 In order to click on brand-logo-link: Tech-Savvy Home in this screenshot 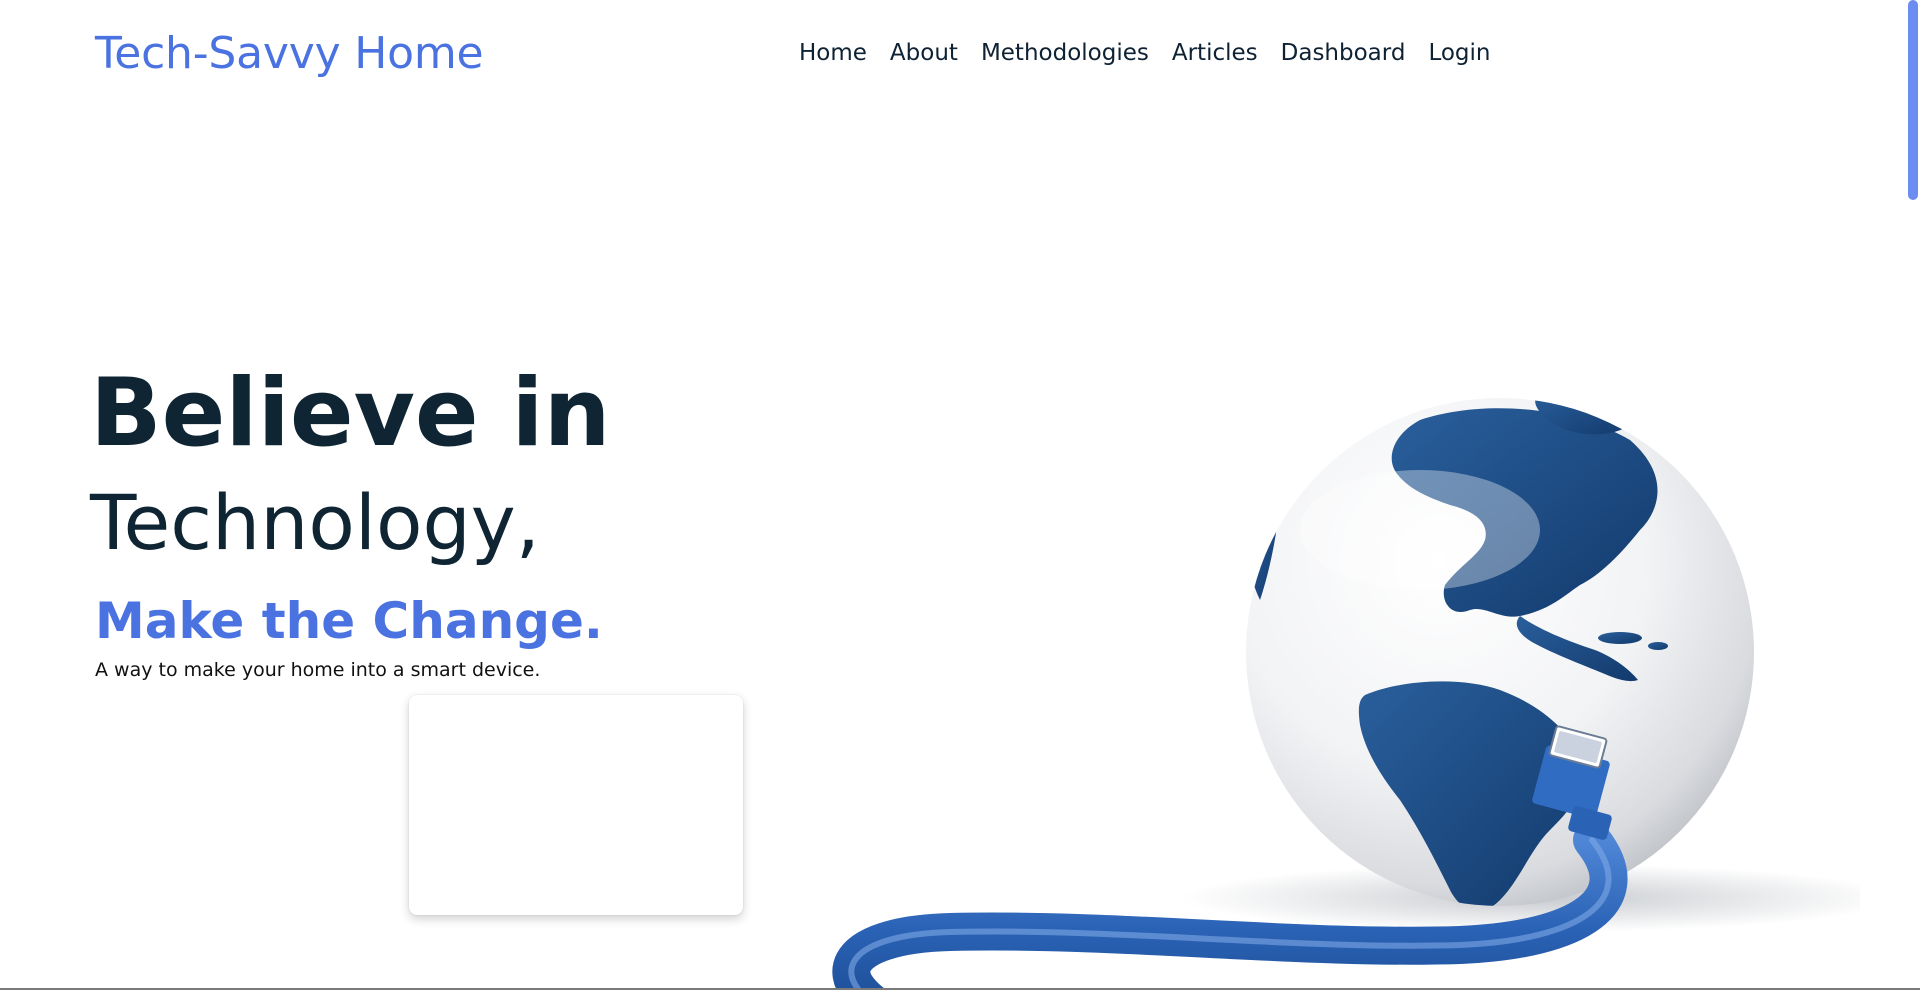, I will do `click(289, 53)`.